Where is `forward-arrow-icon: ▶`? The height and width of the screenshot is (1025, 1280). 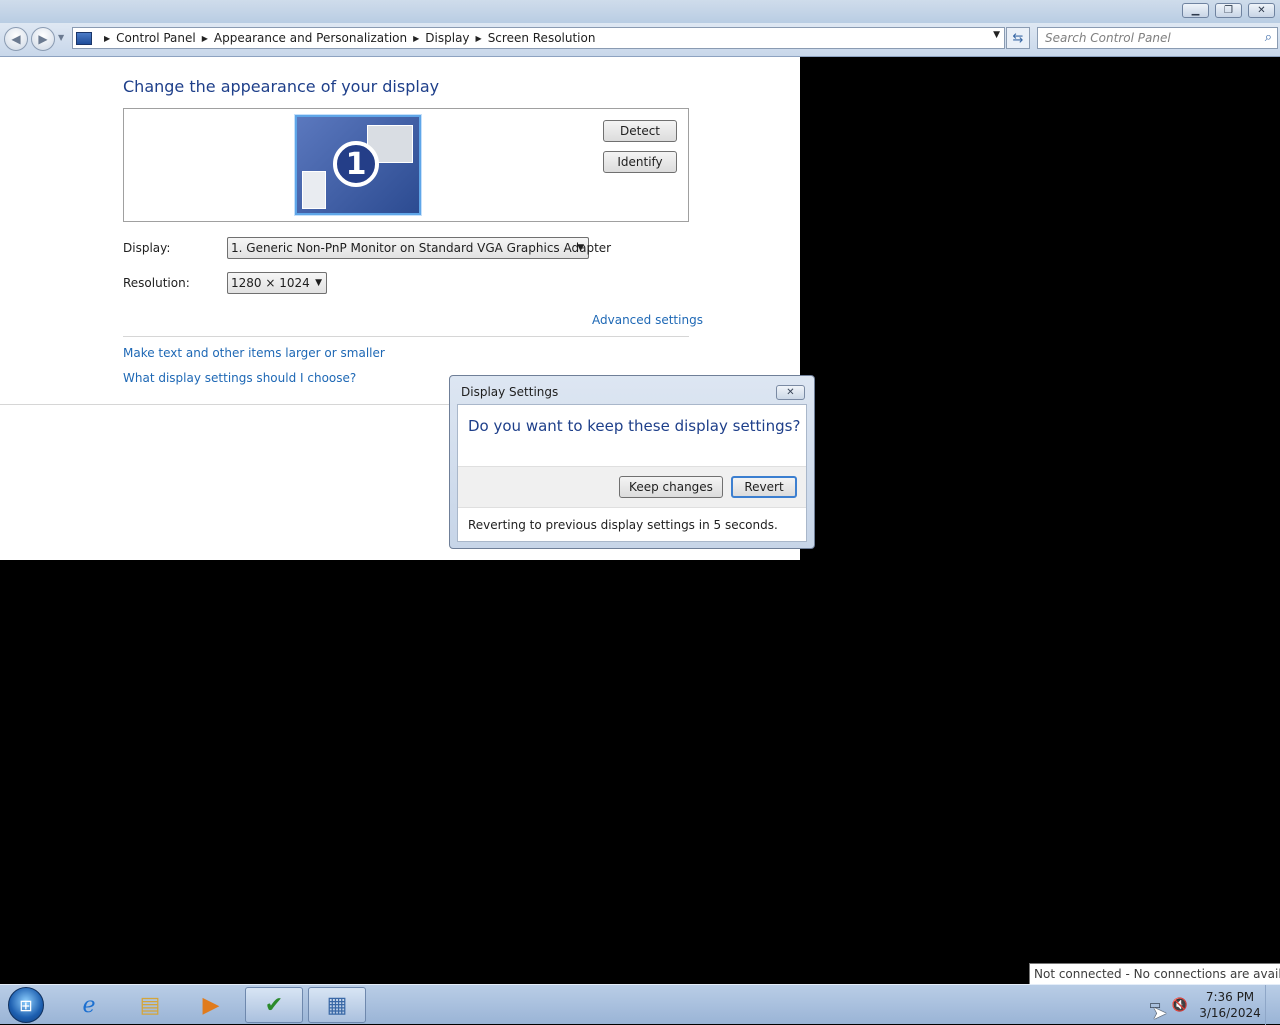 forward-arrow-icon: ▶ is located at coordinates (43, 39).